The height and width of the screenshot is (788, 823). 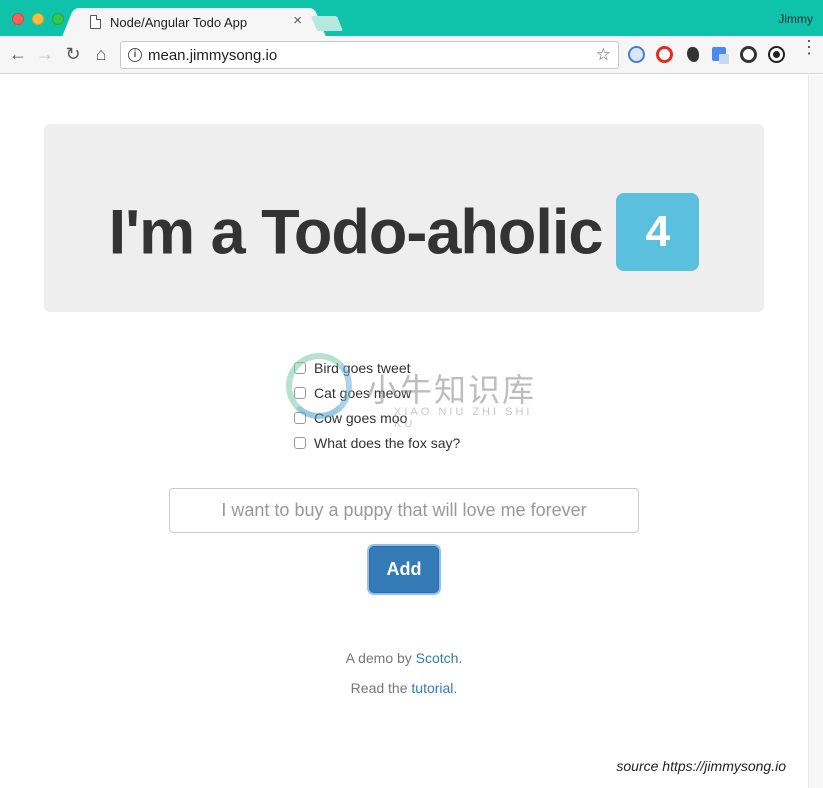 I want to click on new-todo-input, so click(x=404, y=510).